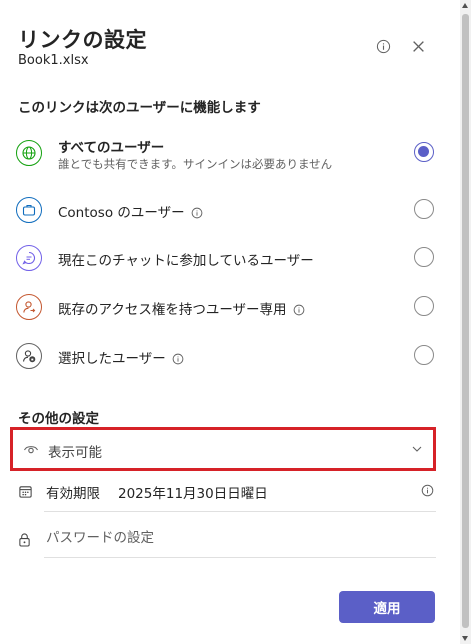  I want to click on briefcase-icon, so click(29, 210).